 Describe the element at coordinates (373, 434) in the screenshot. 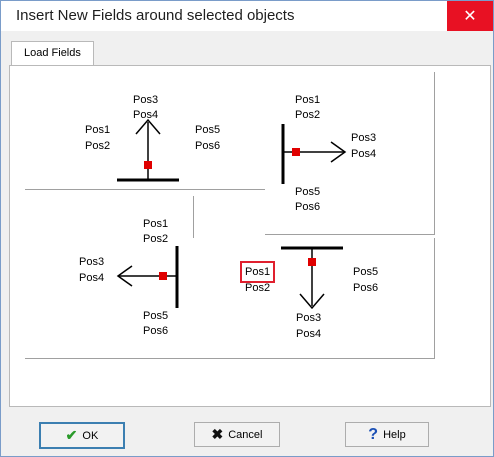

I see `question-icon: ?` at that location.